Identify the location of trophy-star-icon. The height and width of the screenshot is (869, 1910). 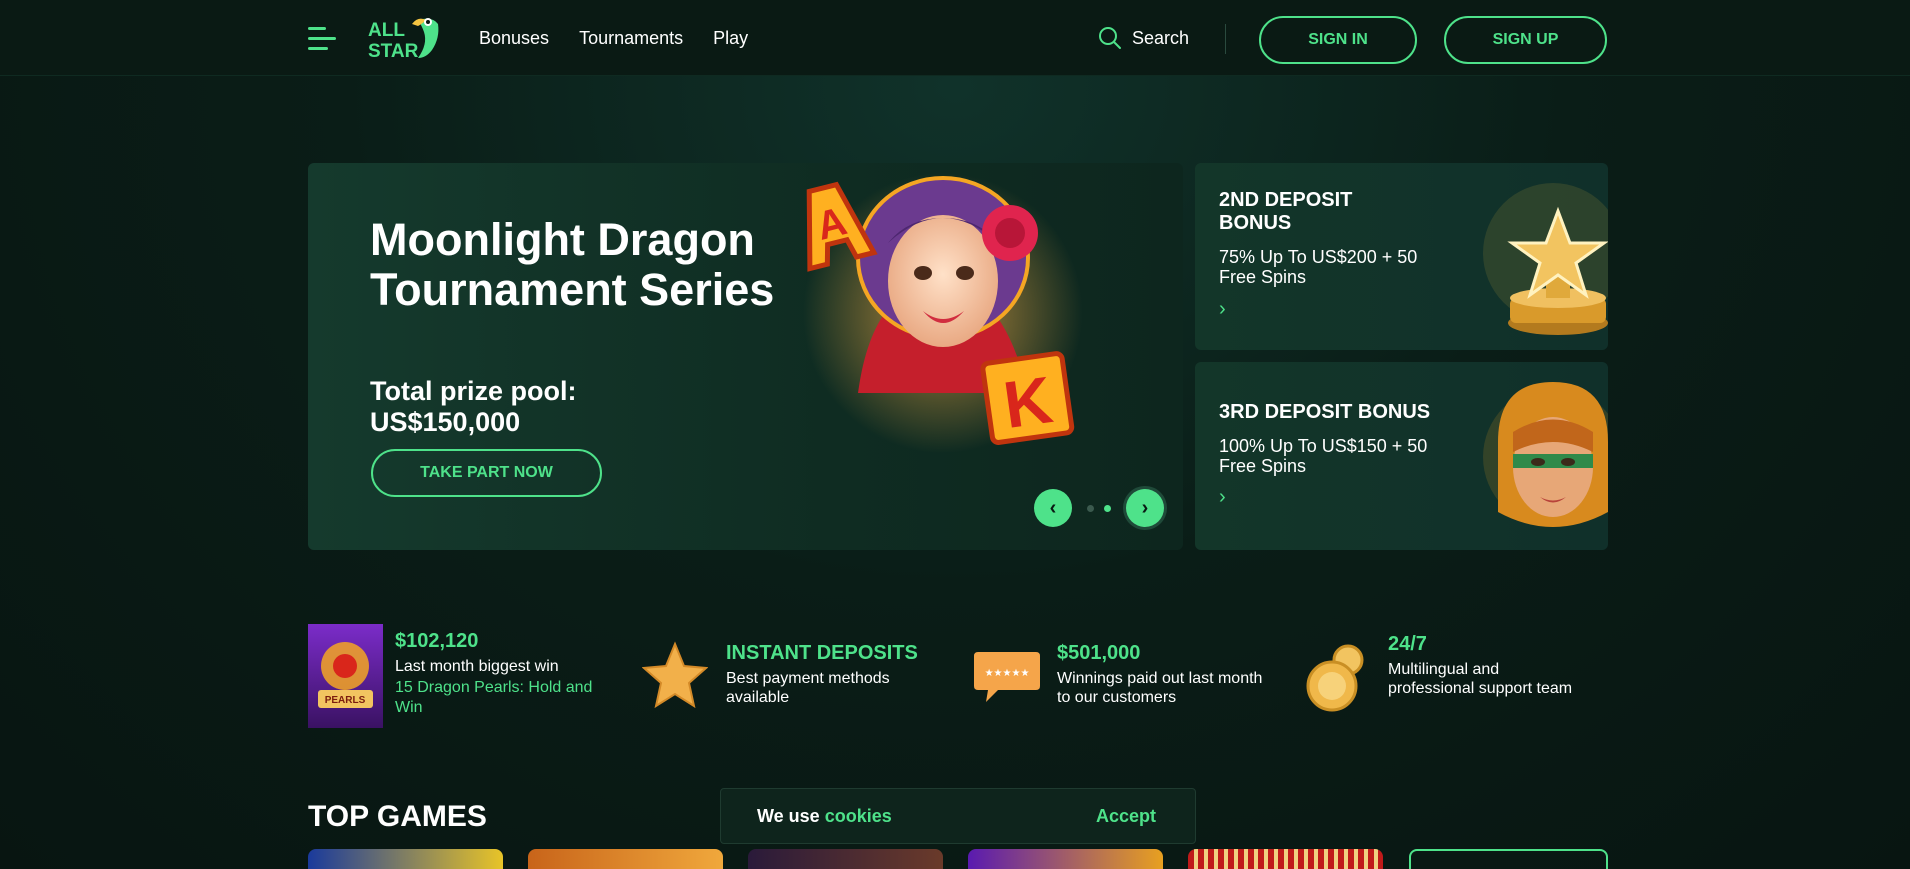
(1545, 259).